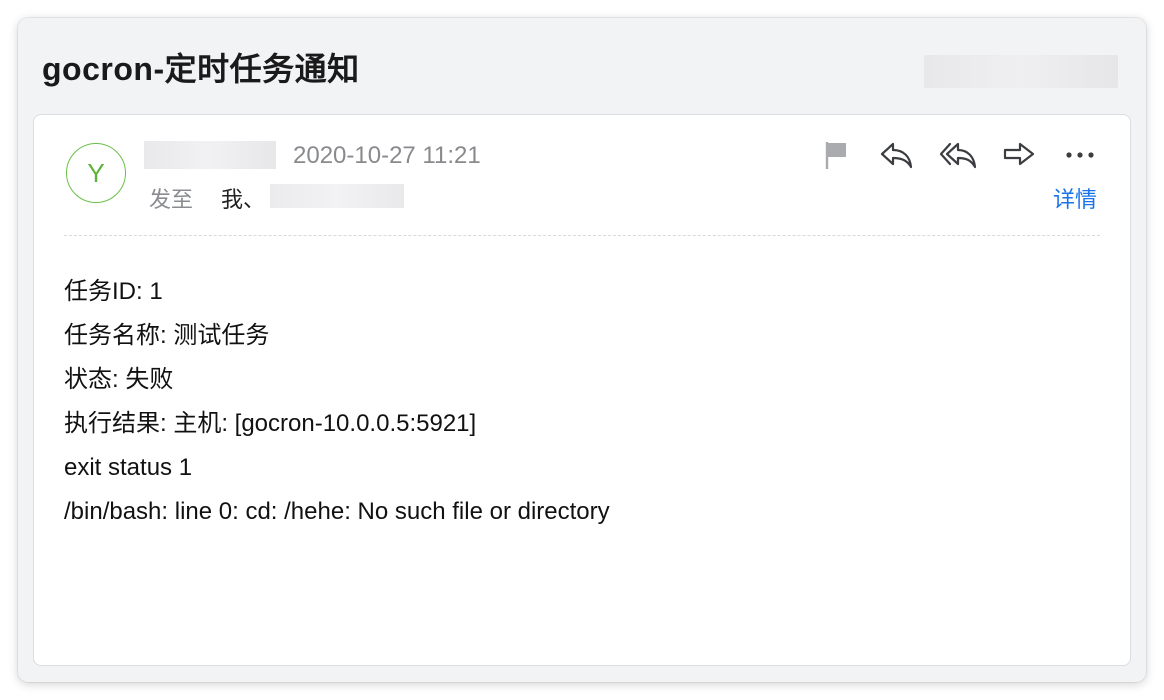  What do you see at coordinates (243, 198) in the screenshot?
I see `recipient-me: 我、` at bounding box center [243, 198].